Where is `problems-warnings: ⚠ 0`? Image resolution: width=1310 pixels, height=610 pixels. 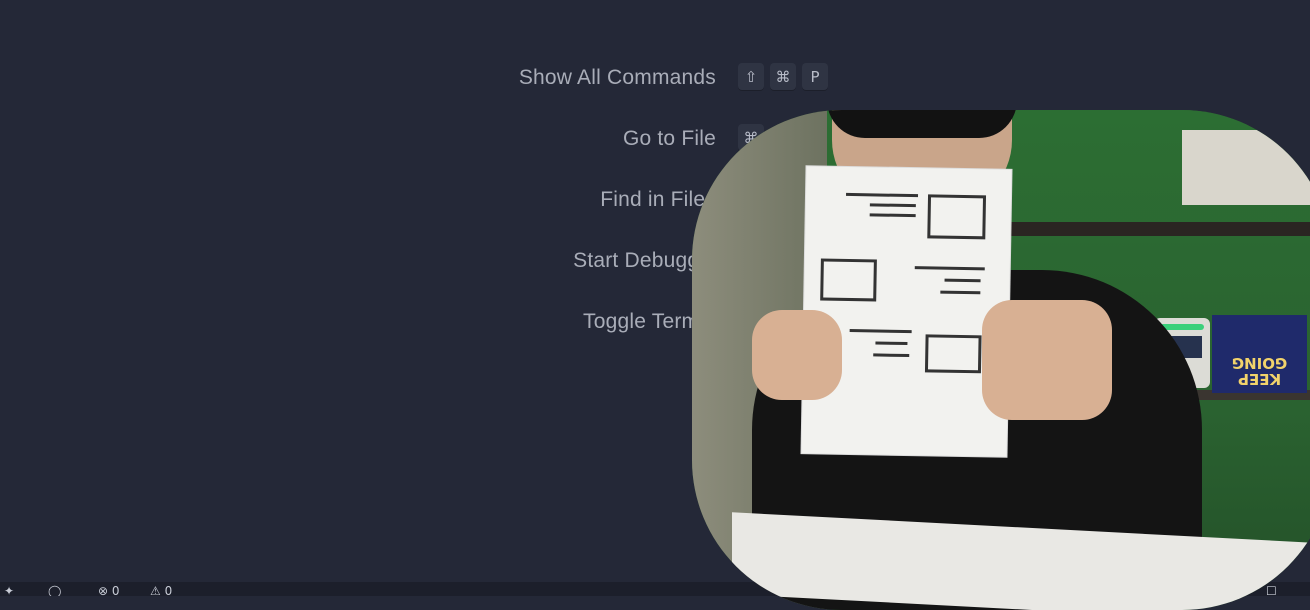 problems-warnings: ⚠ 0 is located at coordinates (161, 590).